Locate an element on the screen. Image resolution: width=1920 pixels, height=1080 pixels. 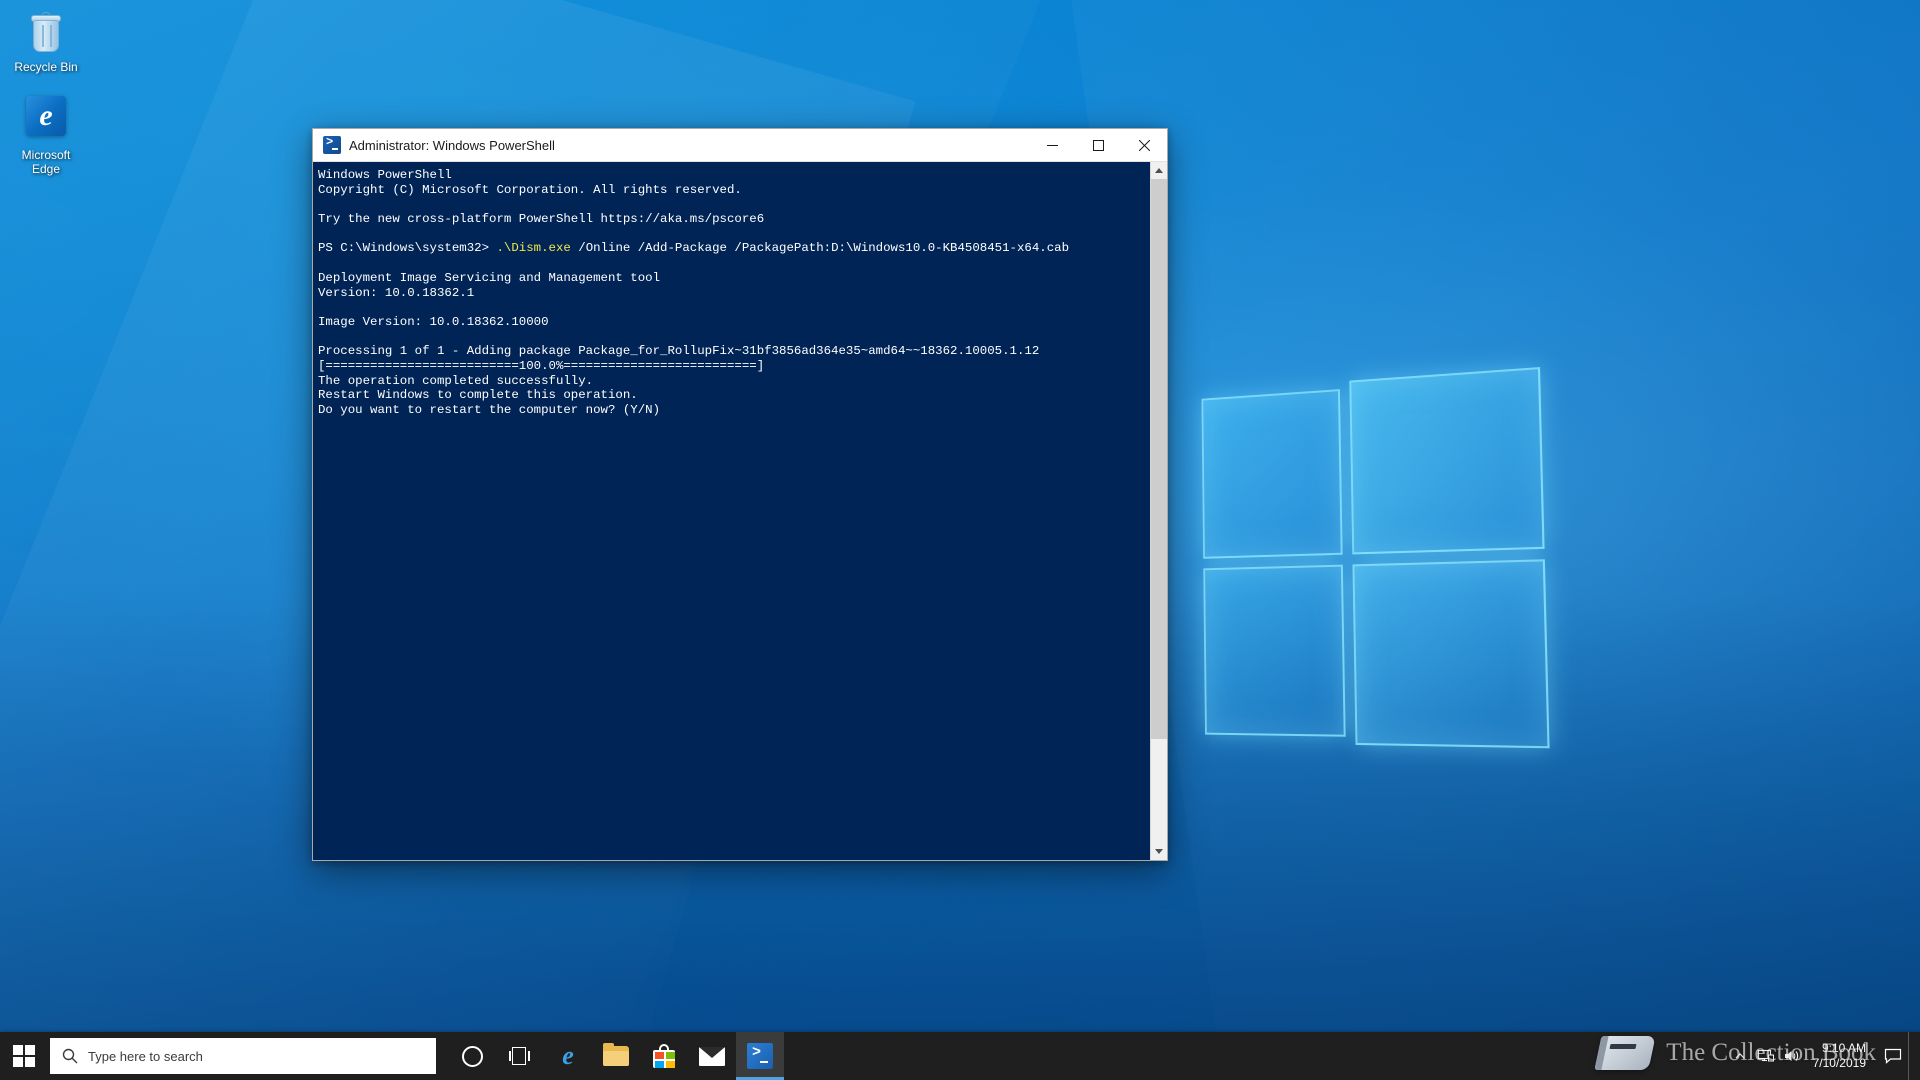
desktop-icon-microsoft-edge: e Microsoft Edge is located at coordinates (46, 136).